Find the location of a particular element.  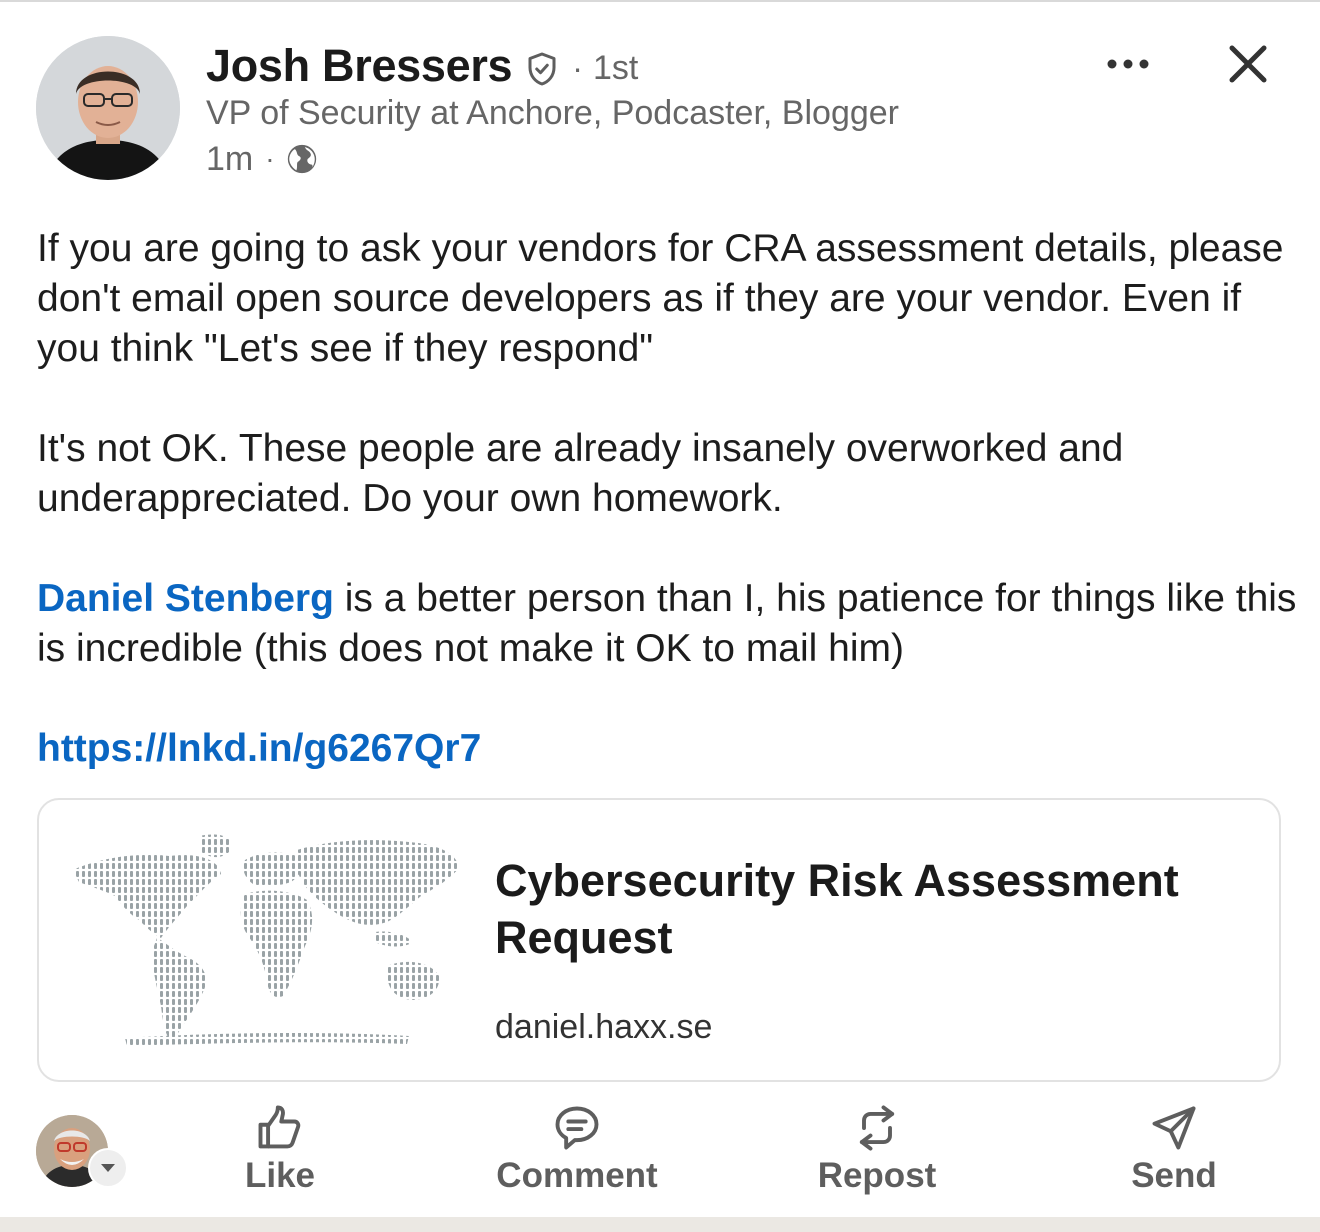

post-paragraph: https://lnkd.in/g6267Qr7 is located at coordinates (667, 749).